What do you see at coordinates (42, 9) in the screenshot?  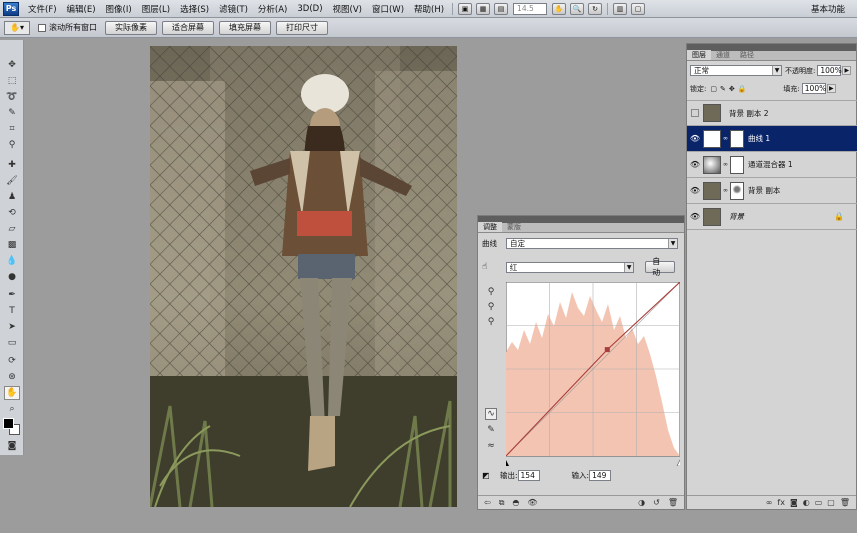 I see `menu-file: 文件(F)` at bounding box center [42, 9].